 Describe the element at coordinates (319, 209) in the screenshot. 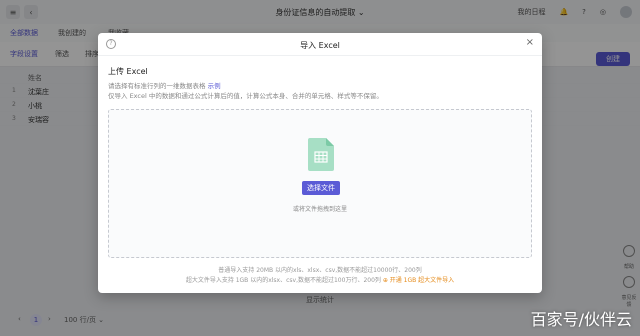

I see `drag-hint: 或将文件拖拽到这里` at that location.